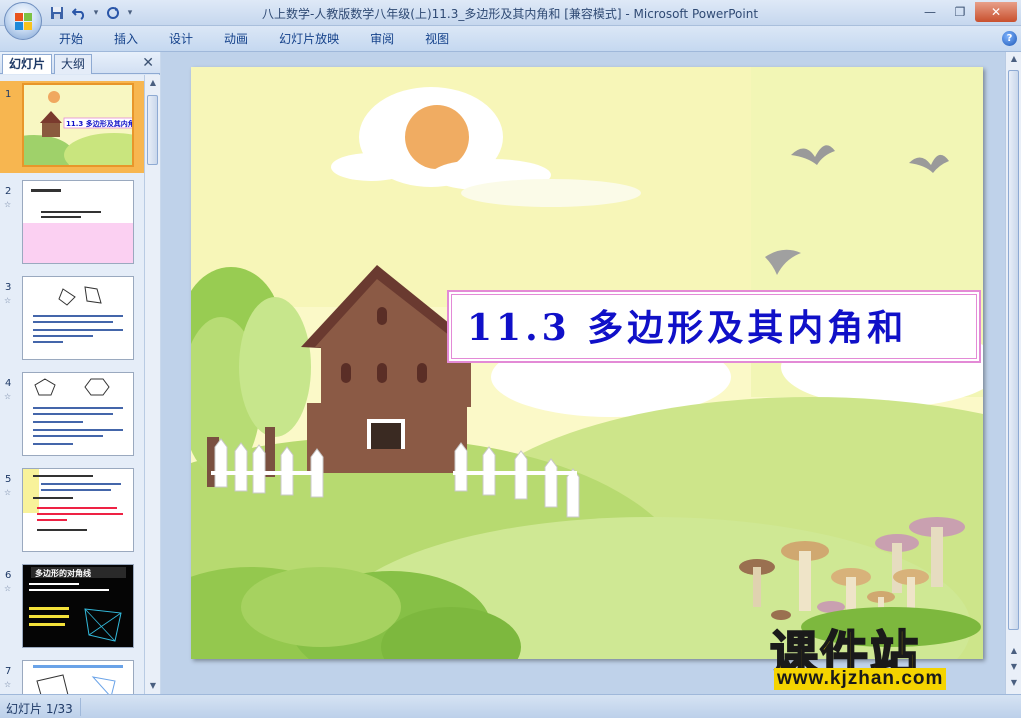 The image size is (1021, 718). Describe the element at coordinates (8, 191) in the screenshot. I see `slide-number: 2` at that location.